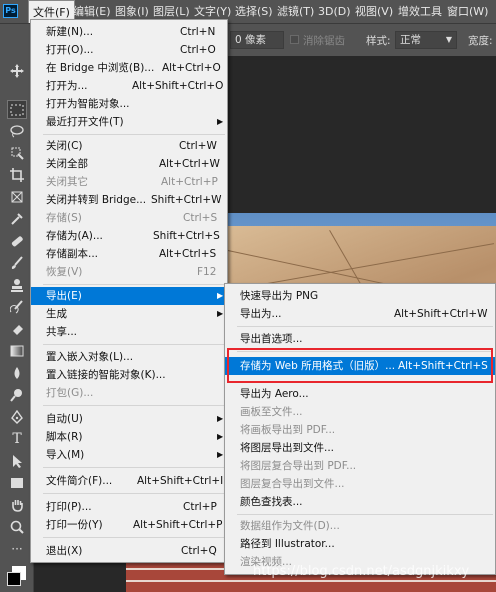 The image size is (496, 592). What do you see at coordinates (129, 200) in the screenshot?
I see `menu-item-close-go-bridge: 关闭并转到 Bridge... Shift+Ctrl+W` at bounding box center [129, 200].